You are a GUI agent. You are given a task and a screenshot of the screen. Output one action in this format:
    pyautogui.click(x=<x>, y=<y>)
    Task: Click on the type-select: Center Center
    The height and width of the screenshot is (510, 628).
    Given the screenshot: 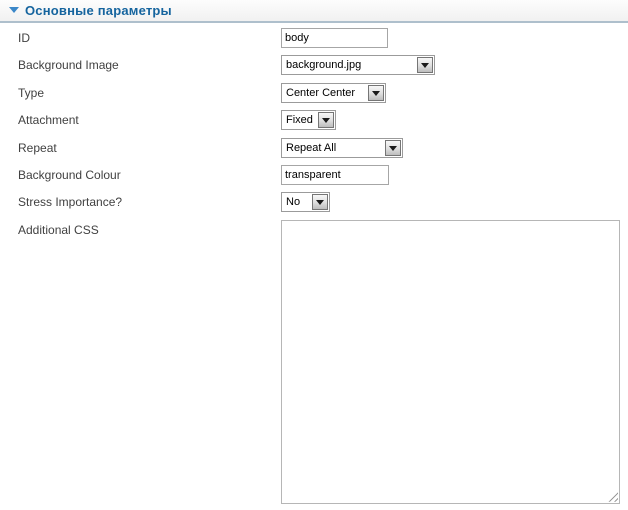 What is the action you would take?
    pyautogui.click(x=333, y=92)
    